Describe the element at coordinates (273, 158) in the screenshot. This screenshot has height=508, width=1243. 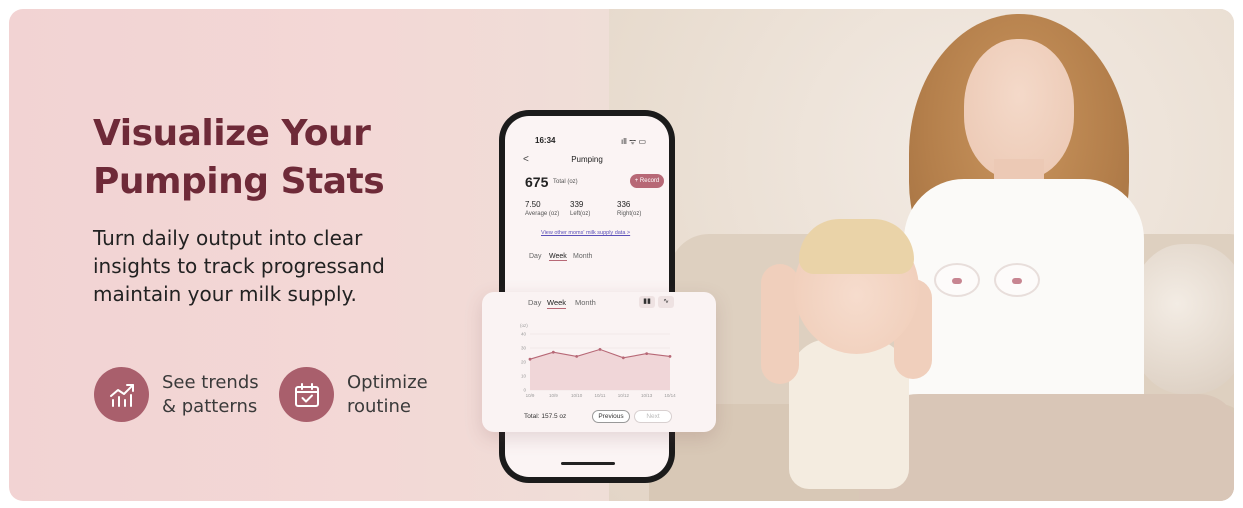
I see `headline: Visualize Your Pumping Stats` at that location.